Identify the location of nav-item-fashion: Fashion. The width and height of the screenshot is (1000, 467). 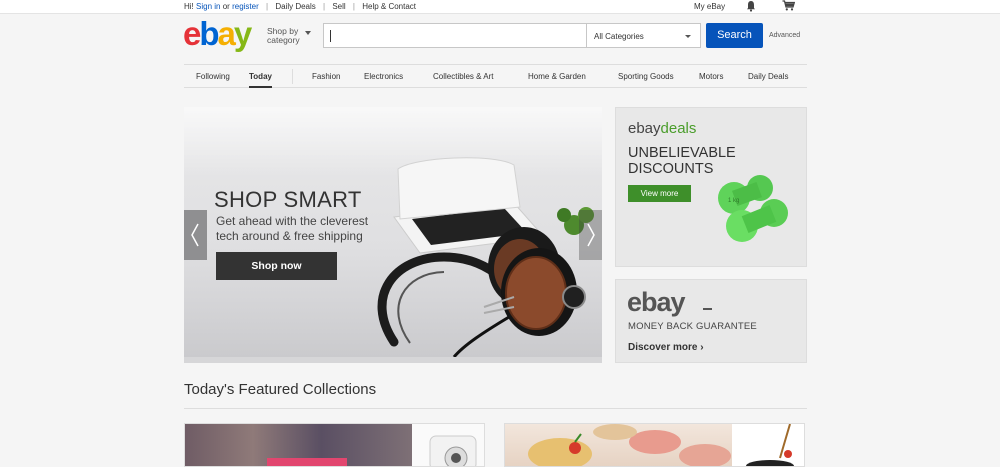
(326, 76).